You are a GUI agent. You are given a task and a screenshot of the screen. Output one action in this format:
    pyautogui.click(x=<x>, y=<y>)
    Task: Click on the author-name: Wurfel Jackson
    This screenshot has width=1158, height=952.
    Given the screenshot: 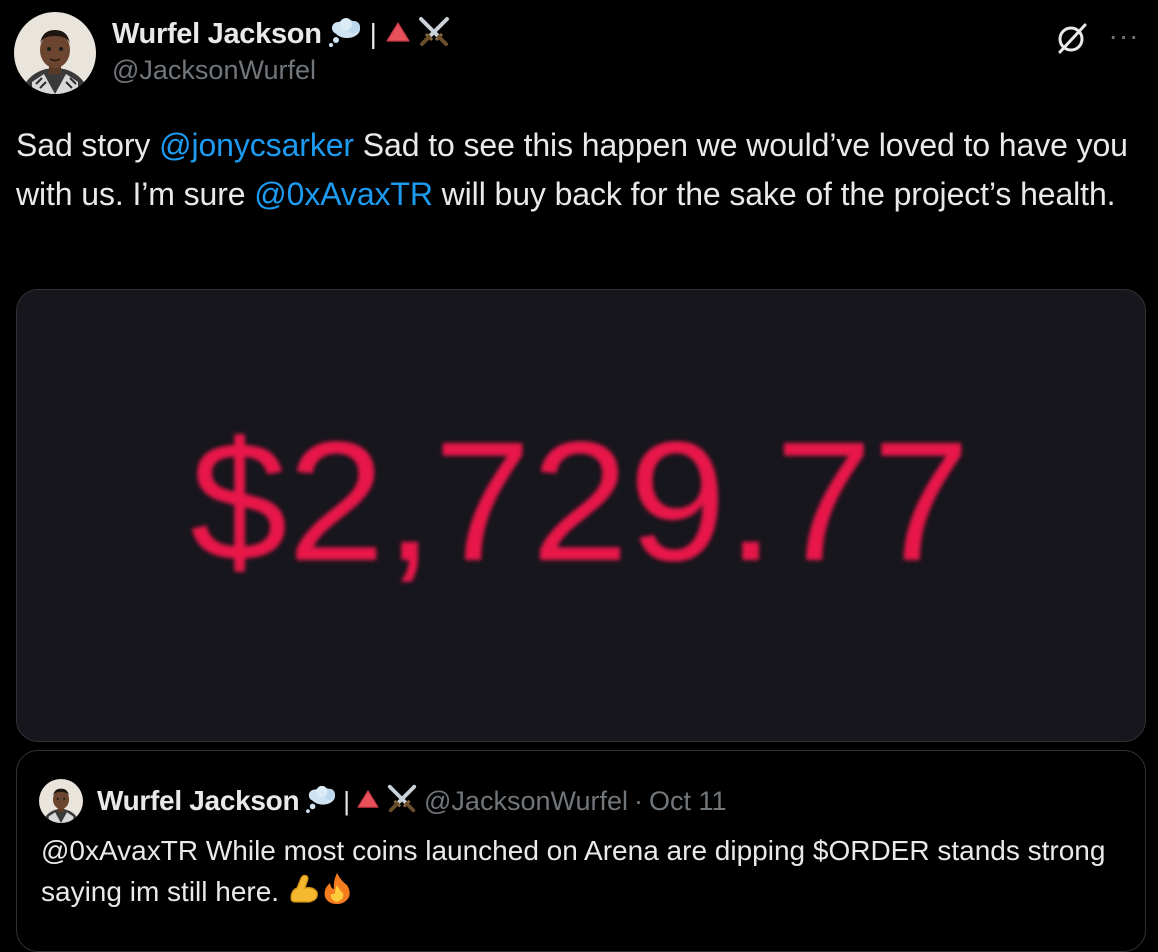 What is the action you would take?
    pyautogui.click(x=217, y=34)
    